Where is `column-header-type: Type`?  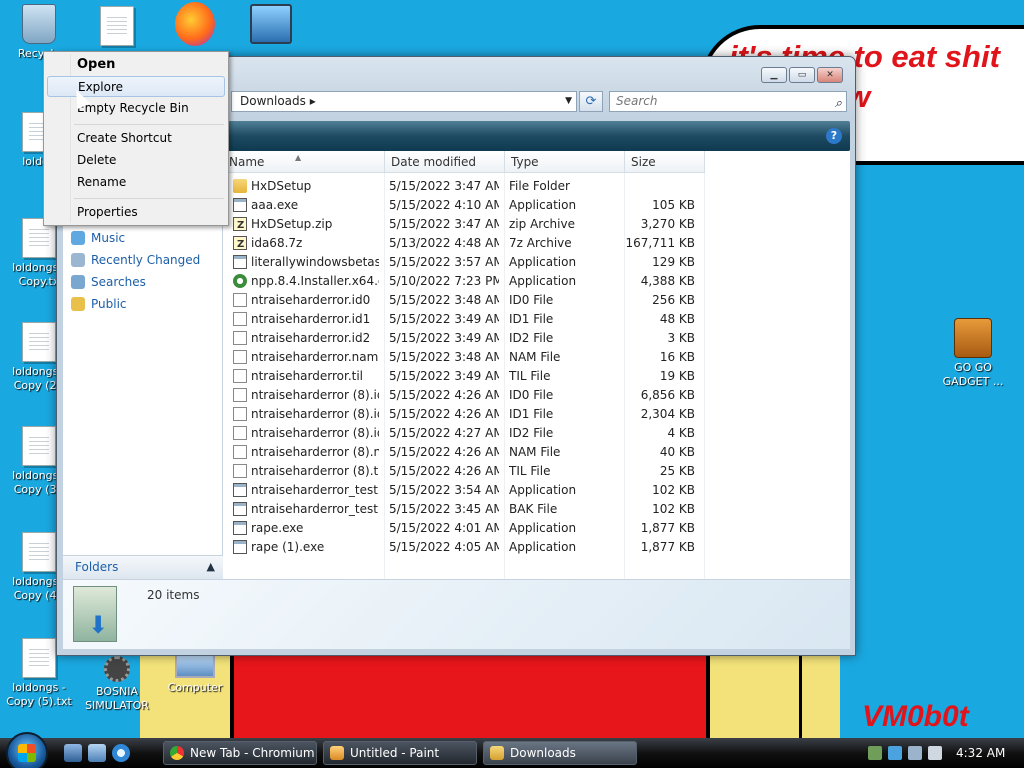 column-header-type: Type is located at coordinates (565, 162).